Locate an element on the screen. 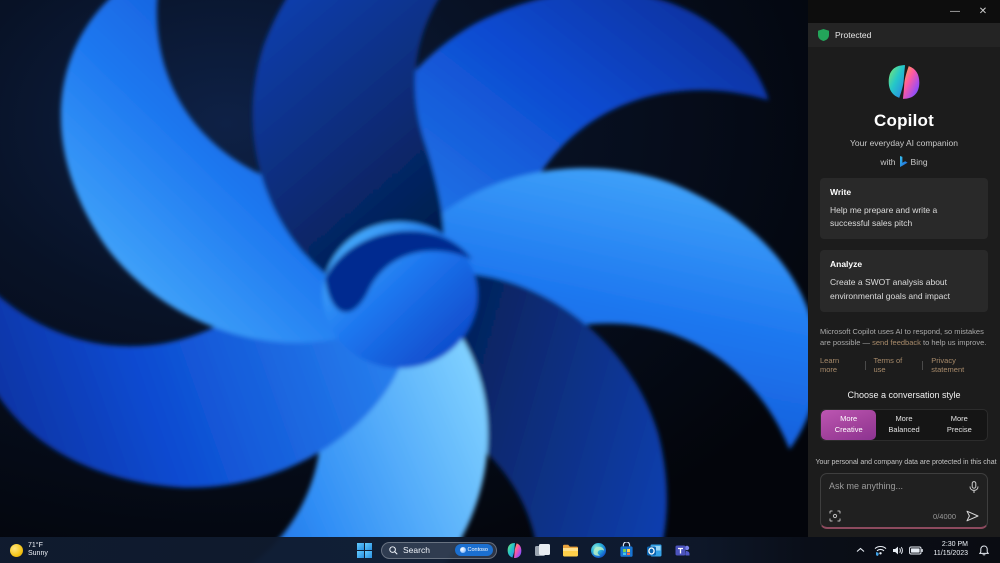 This screenshot has width=1000, height=563. style-label-line2: Precise is located at coordinates (959, 430).